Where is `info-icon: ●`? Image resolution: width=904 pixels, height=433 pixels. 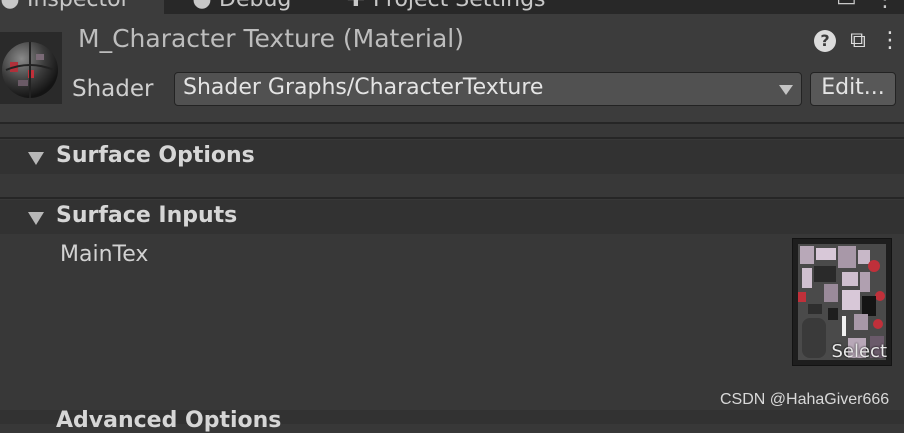 info-icon: ● is located at coordinates (10, 7).